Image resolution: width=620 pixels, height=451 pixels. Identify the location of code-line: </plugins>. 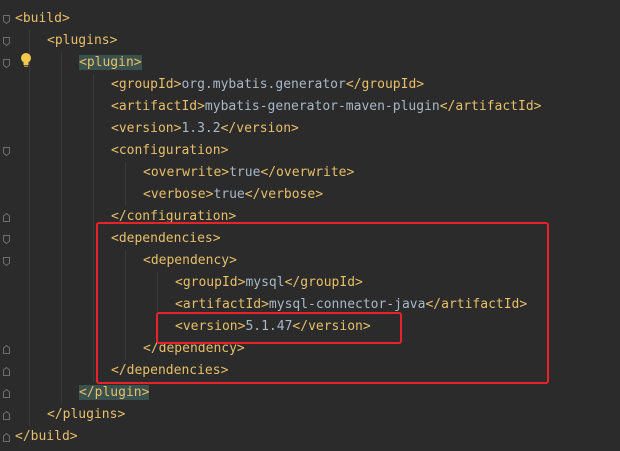
(86, 415).